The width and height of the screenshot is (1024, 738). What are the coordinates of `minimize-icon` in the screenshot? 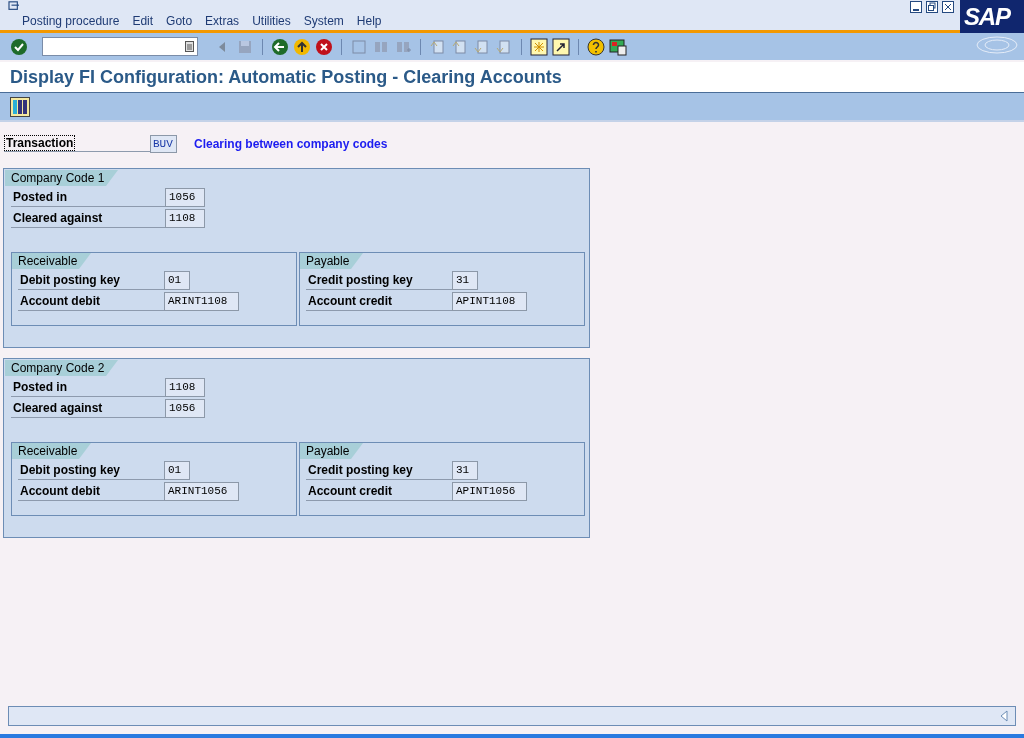 It's located at (916, 7).